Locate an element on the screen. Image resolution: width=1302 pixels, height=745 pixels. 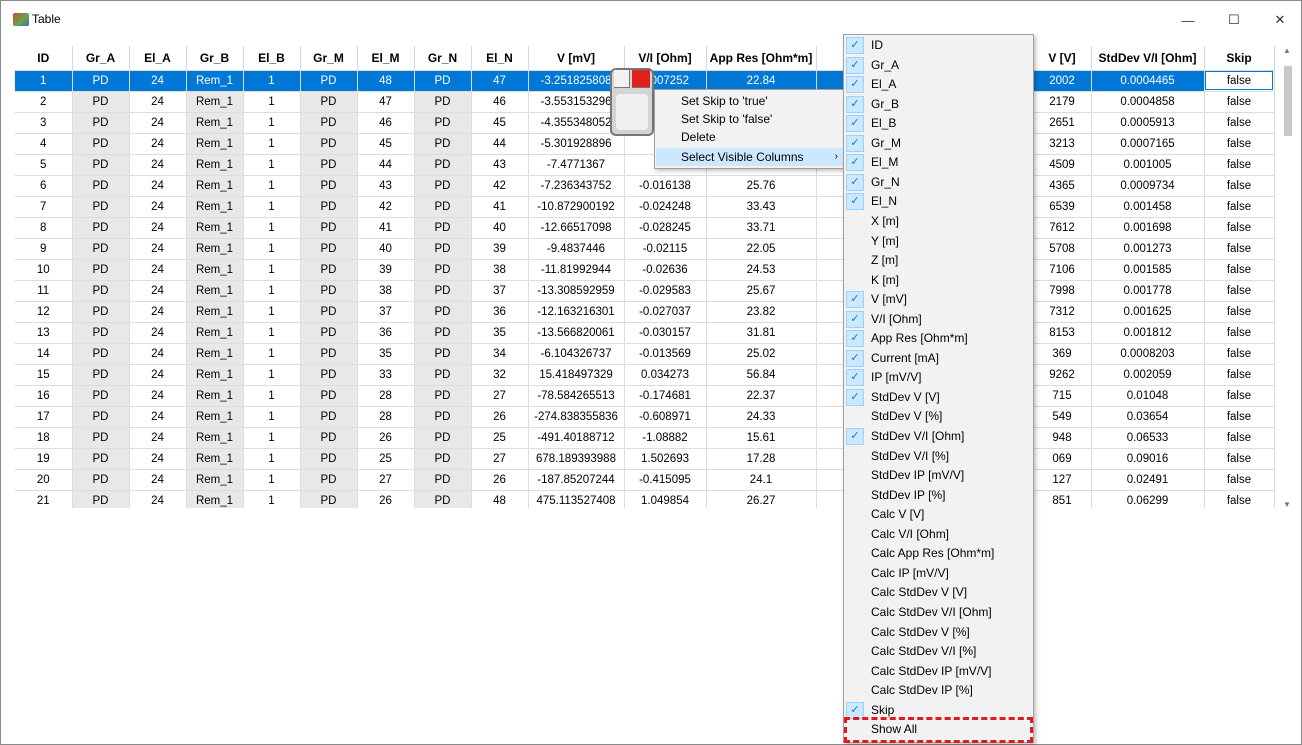
table-cell: 13 is located at coordinates (44, 333).